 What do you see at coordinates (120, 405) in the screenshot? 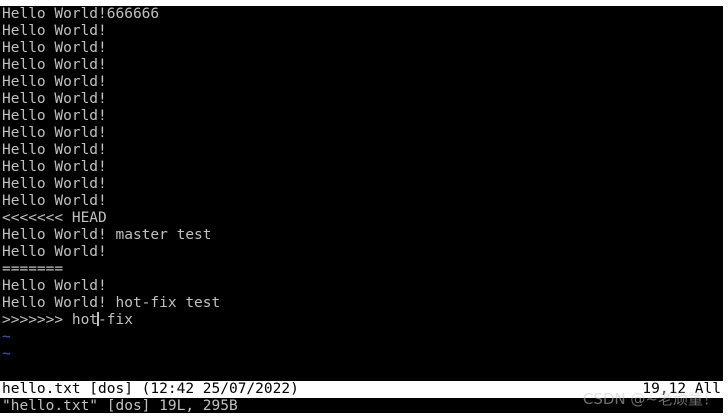
I see `vim-command-line: "hello.txt" [dos] 19L, 295B` at bounding box center [120, 405].